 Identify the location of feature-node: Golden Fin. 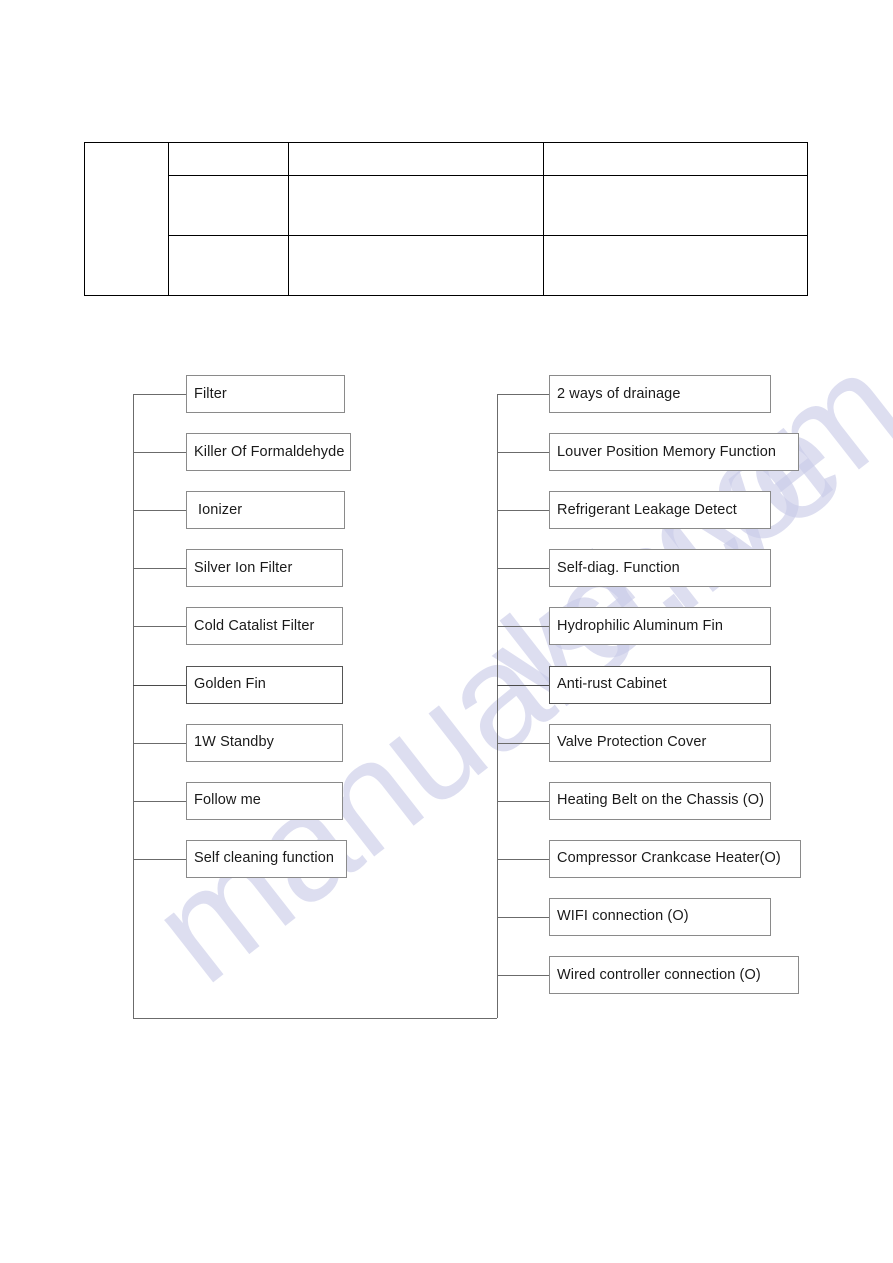
(264, 684).